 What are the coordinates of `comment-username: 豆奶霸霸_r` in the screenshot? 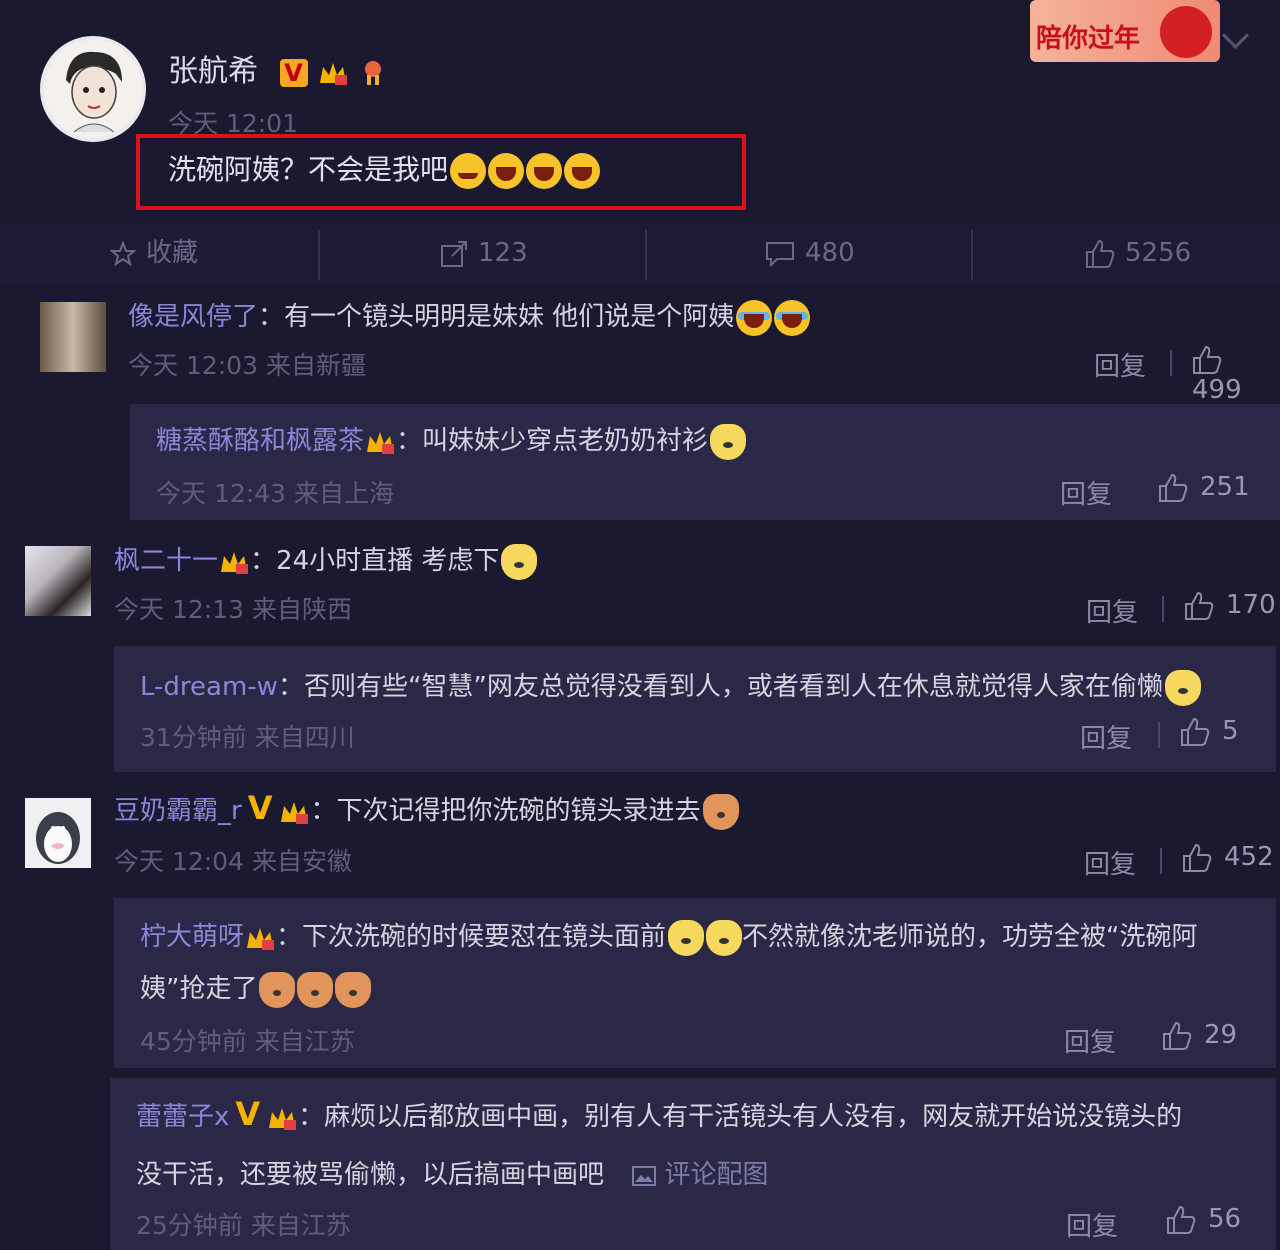 It's located at (178, 811).